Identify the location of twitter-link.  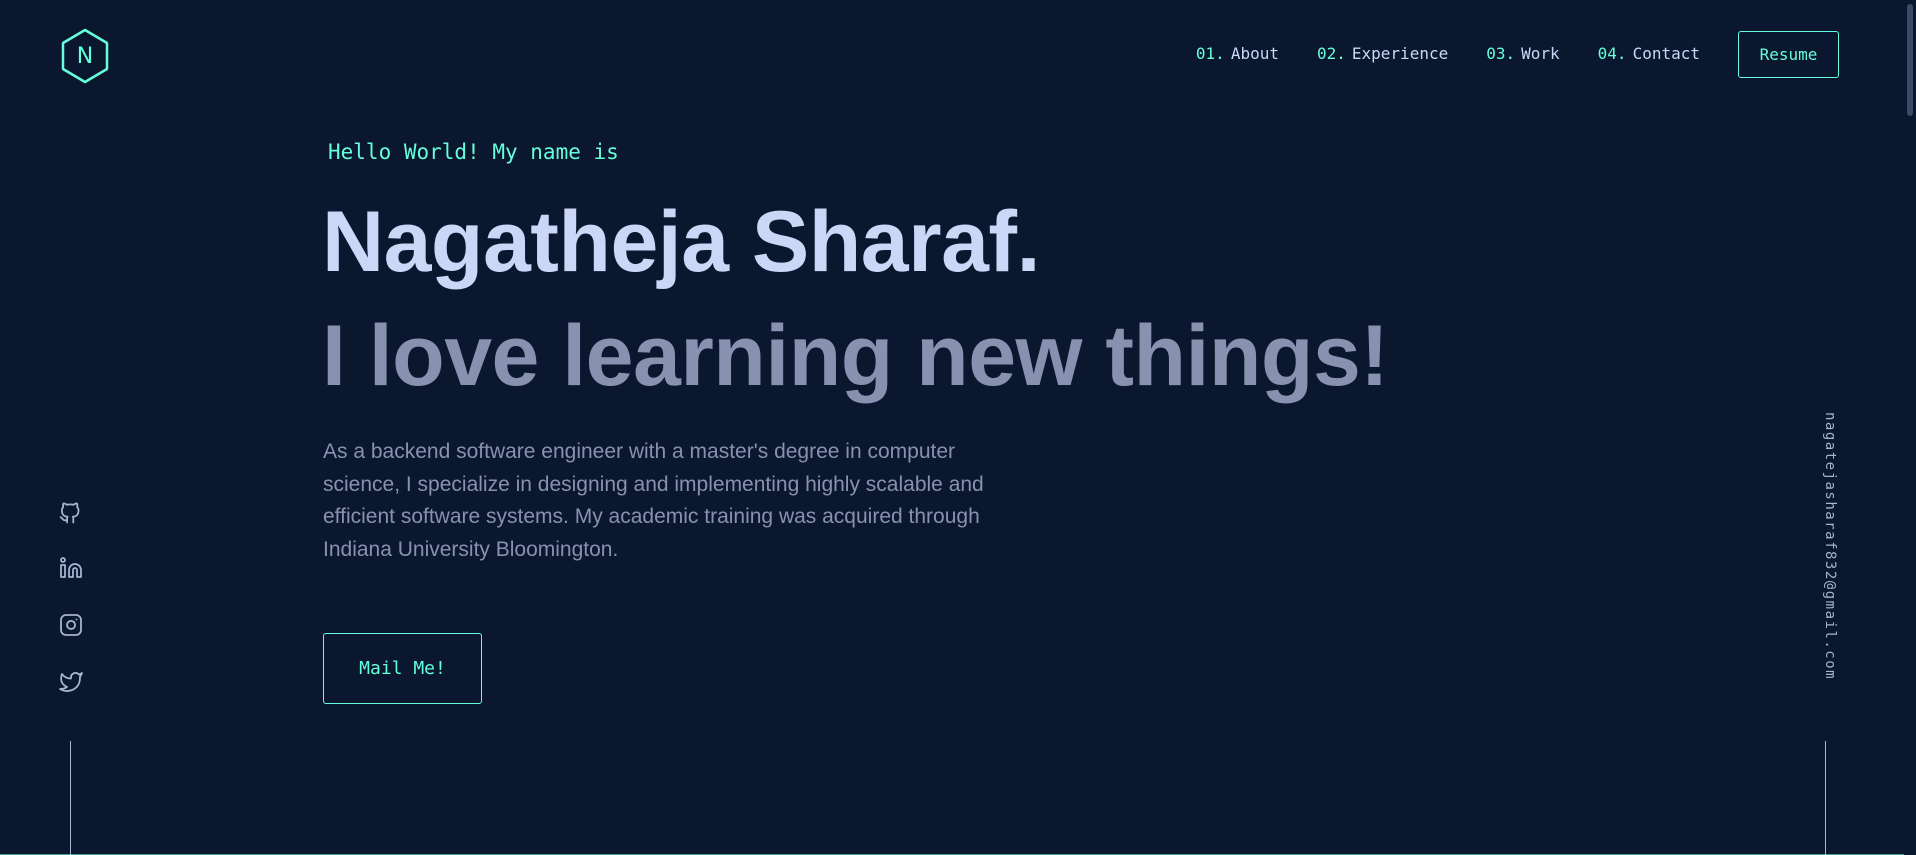
(71, 682).